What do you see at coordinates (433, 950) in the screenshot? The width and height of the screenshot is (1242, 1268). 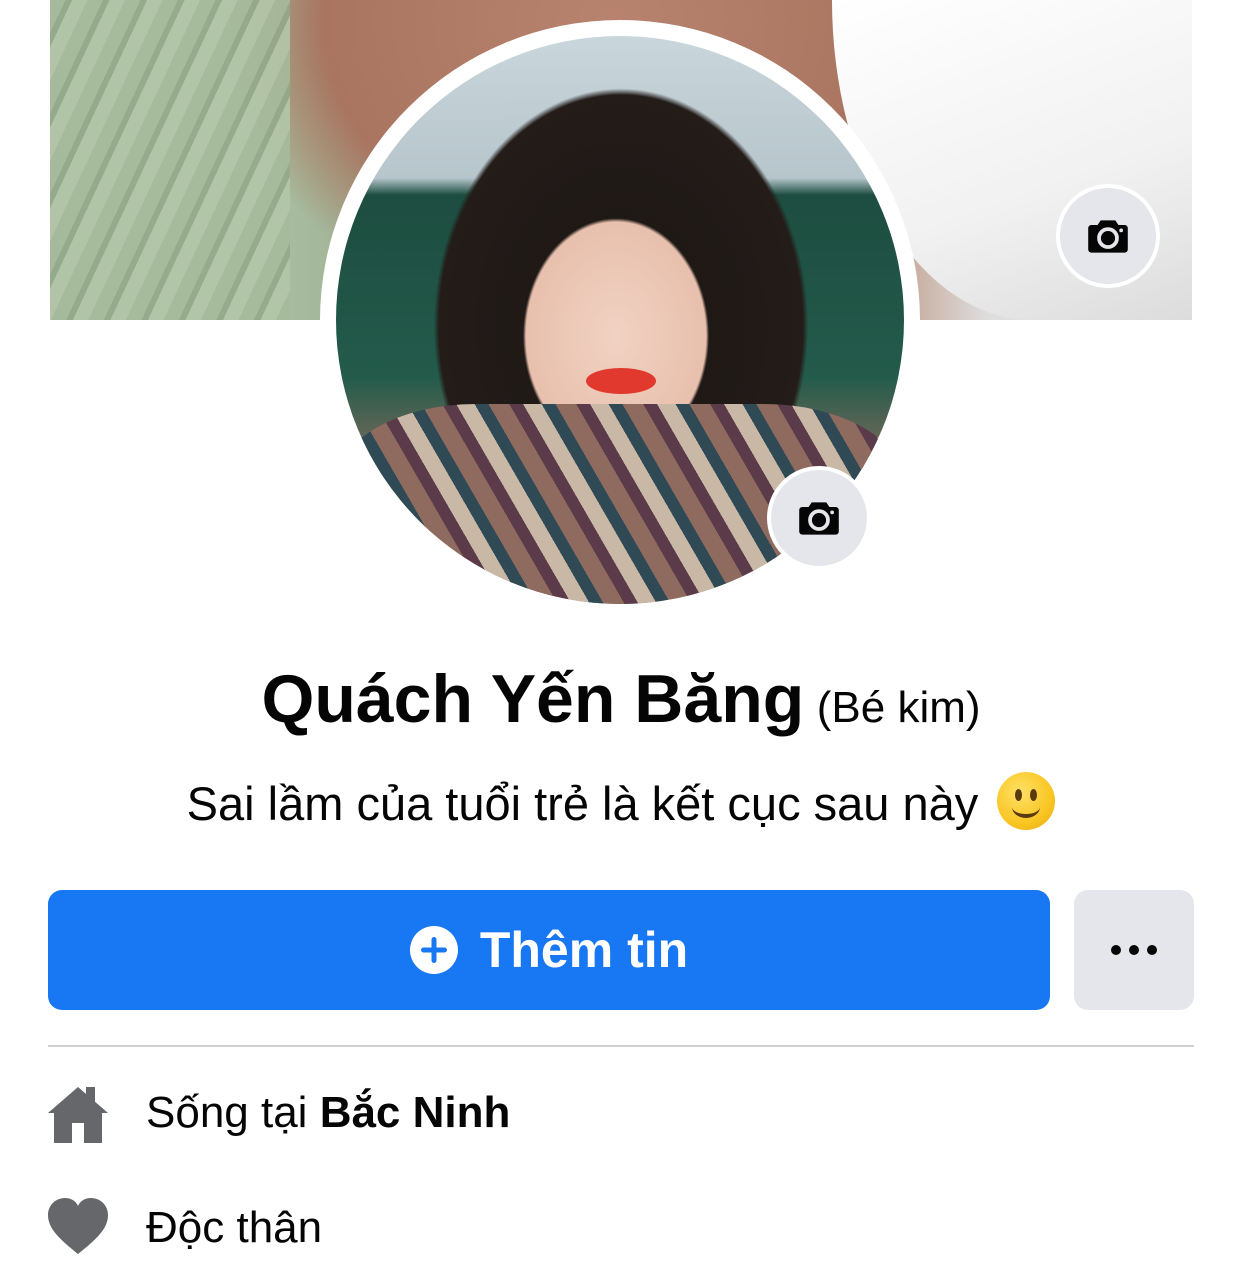 I see `plus-circle-icon` at bounding box center [433, 950].